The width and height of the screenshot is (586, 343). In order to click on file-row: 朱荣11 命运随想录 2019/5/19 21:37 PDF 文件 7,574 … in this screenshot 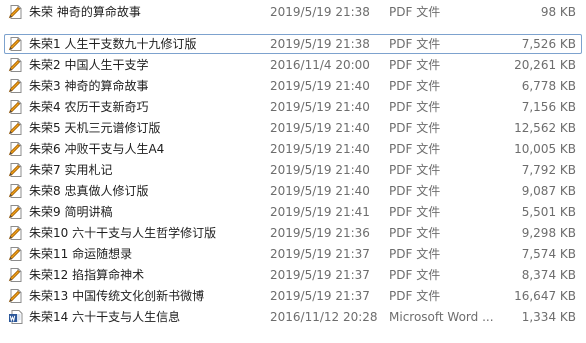, I will do `click(293, 254)`.